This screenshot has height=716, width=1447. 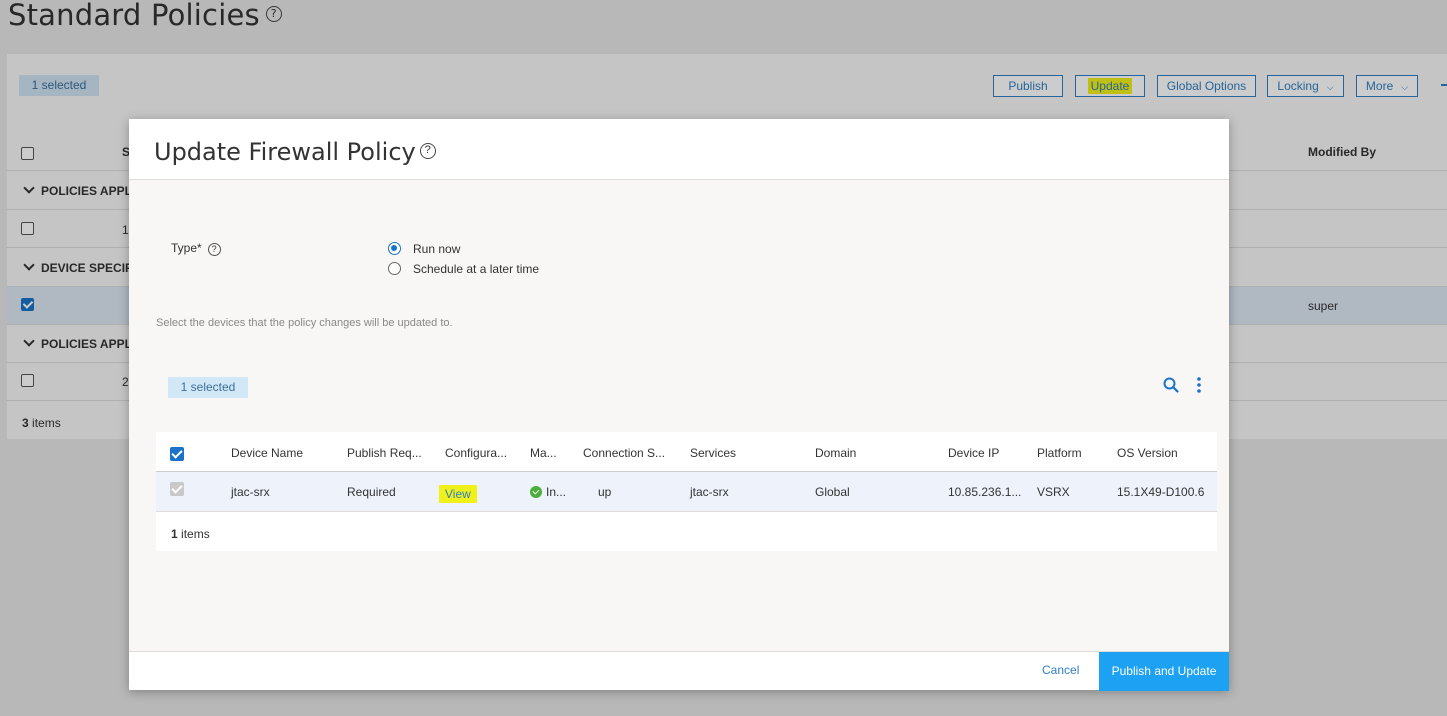 What do you see at coordinates (832, 492) in the screenshot?
I see `cell-domain: Global` at bounding box center [832, 492].